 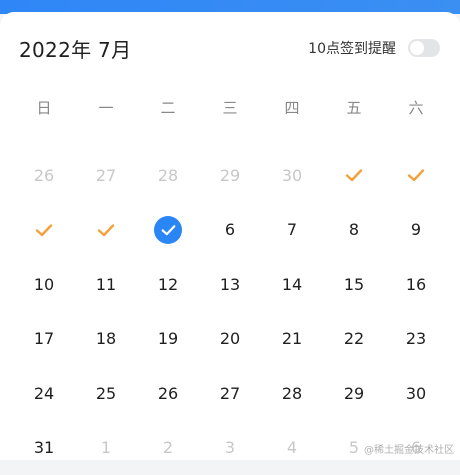 I want to click on calendar-day: 19, so click(x=168, y=339).